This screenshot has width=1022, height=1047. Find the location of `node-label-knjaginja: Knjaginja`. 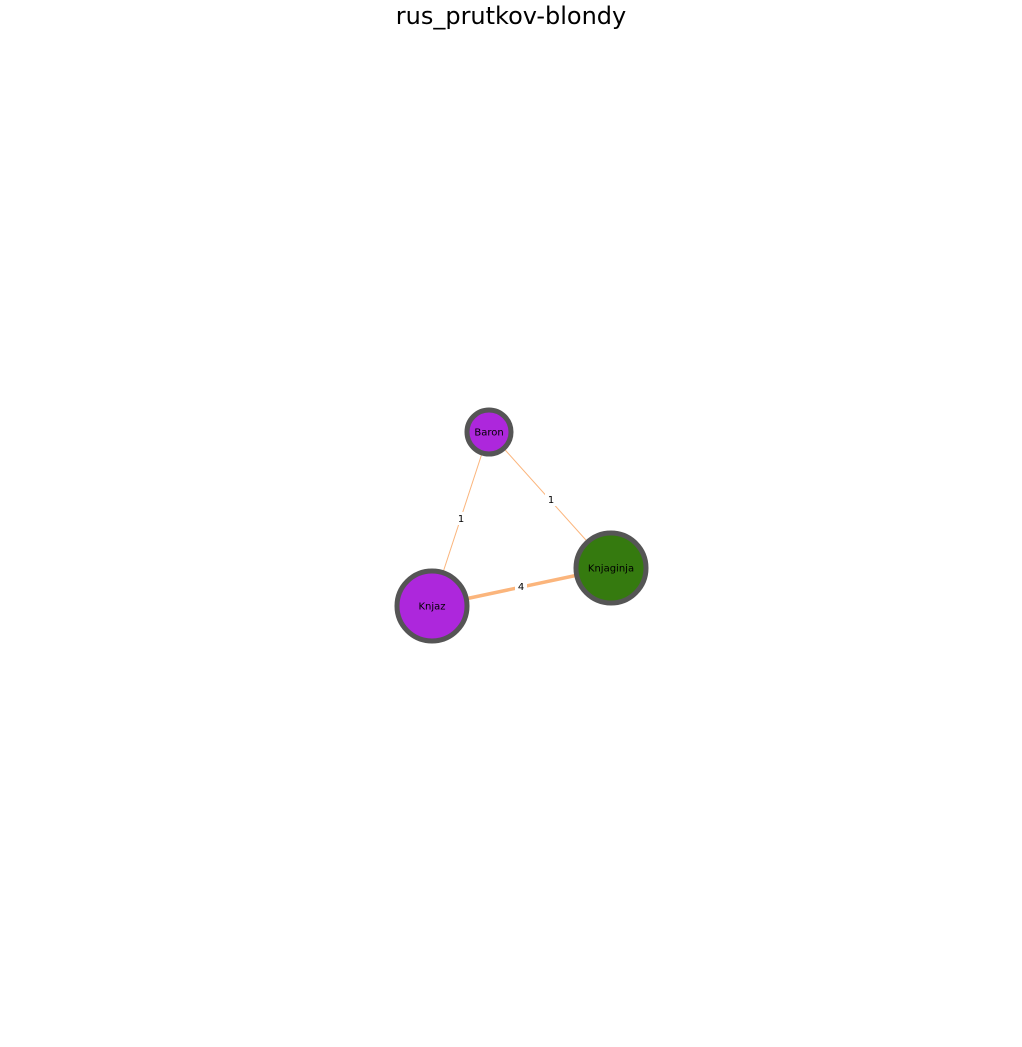

node-label-knjaginja: Knjaginja is located at coordinates (611, 569).